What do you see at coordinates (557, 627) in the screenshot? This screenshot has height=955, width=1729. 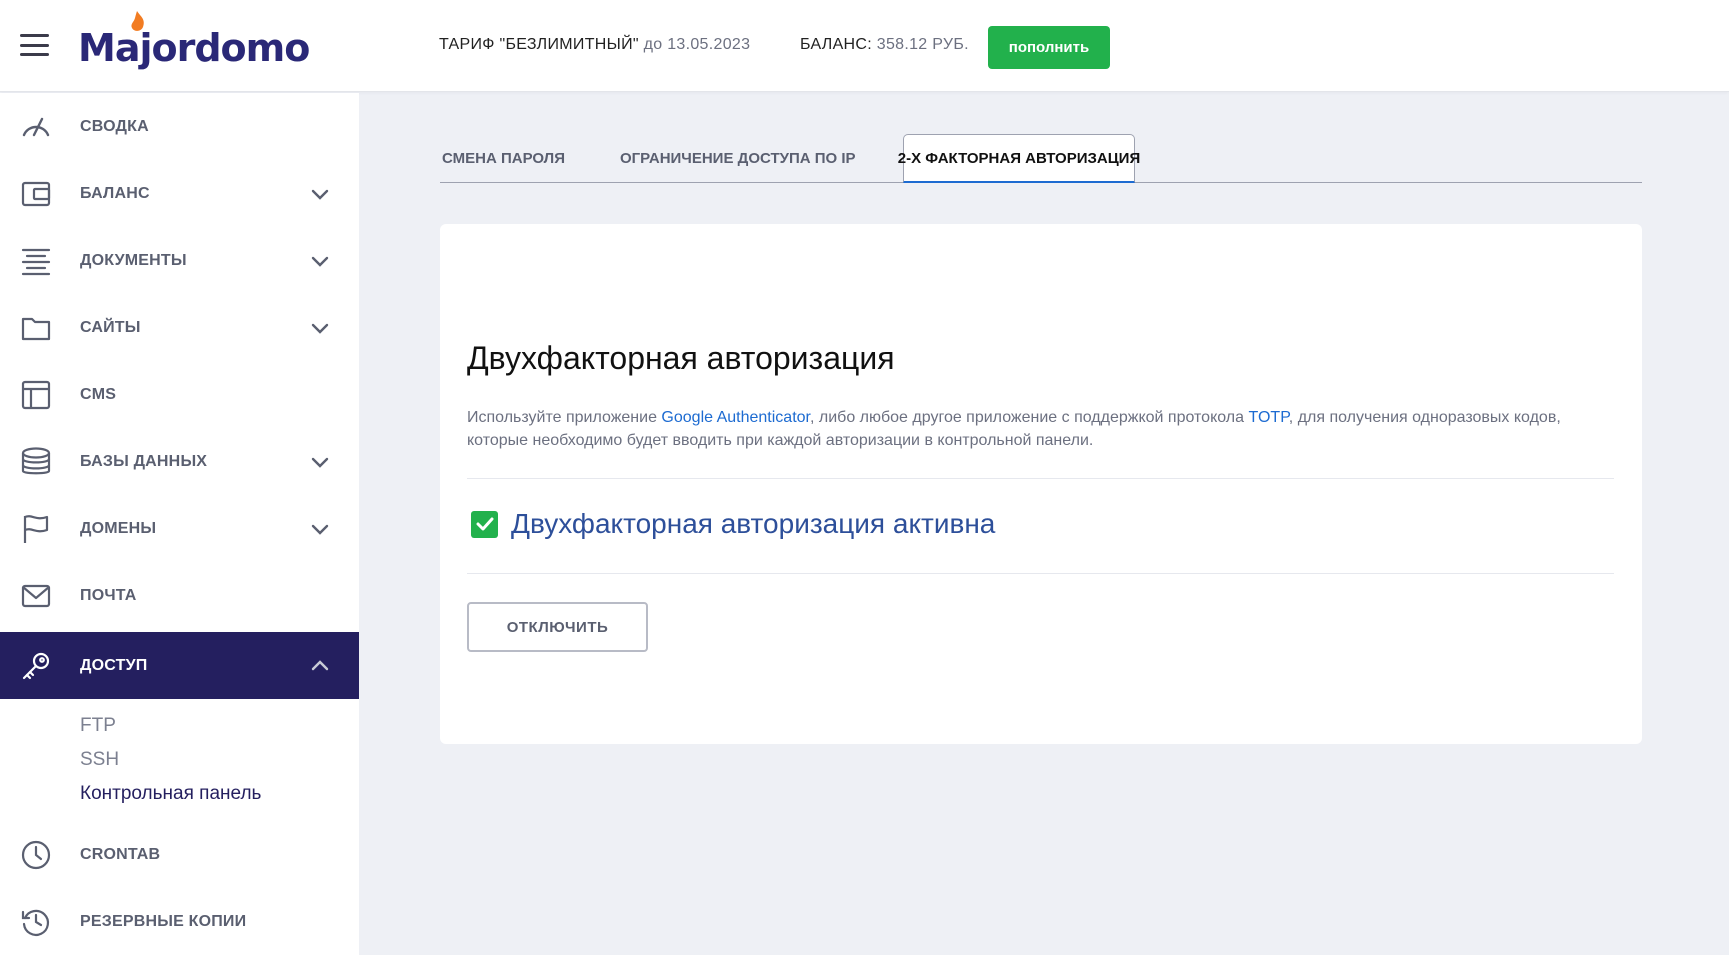 I see `disable-button: ОТКЛЮЧИТЬ` at bounding box center [557, 627].